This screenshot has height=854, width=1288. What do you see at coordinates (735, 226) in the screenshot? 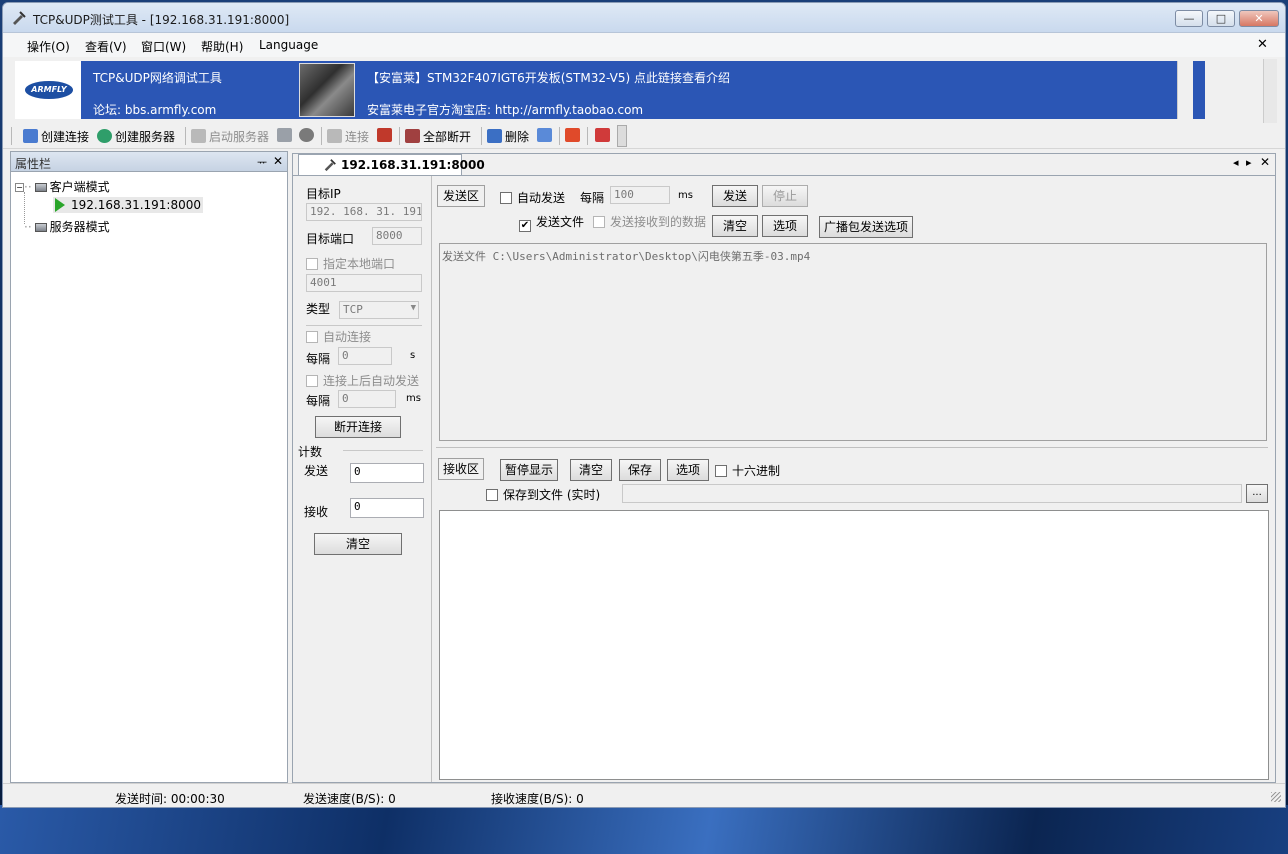
I see `send-clear-button: 清空` at bounding box center [735, 226].